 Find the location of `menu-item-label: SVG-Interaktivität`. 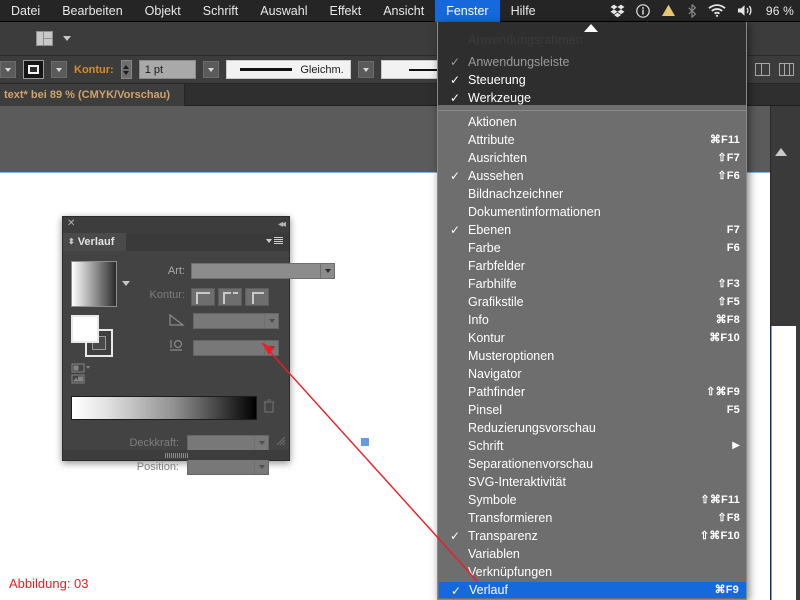

menu-item-label: SVG-Interaktivität is located at coordinates (517, 482).